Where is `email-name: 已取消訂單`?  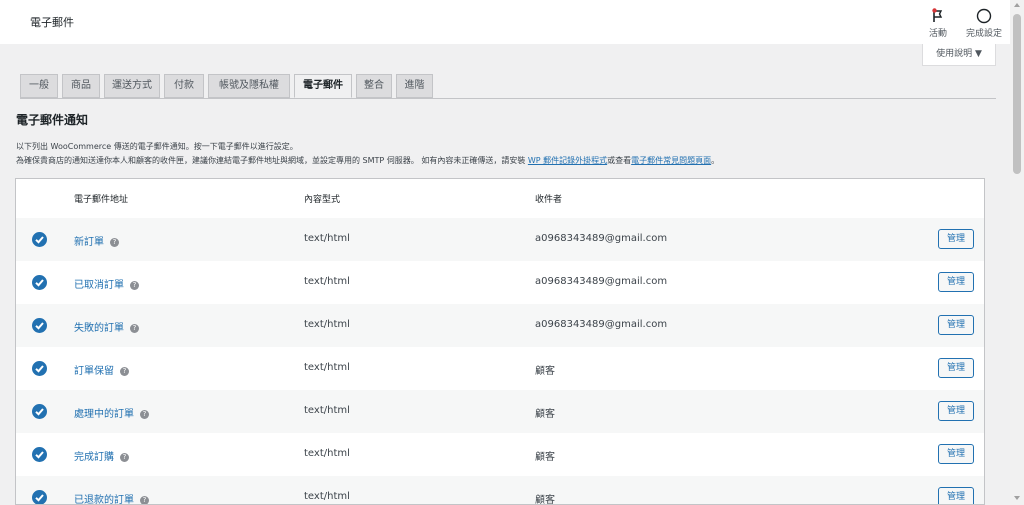 email-name: 已取消訂單 is located at coordinates (99, 285).